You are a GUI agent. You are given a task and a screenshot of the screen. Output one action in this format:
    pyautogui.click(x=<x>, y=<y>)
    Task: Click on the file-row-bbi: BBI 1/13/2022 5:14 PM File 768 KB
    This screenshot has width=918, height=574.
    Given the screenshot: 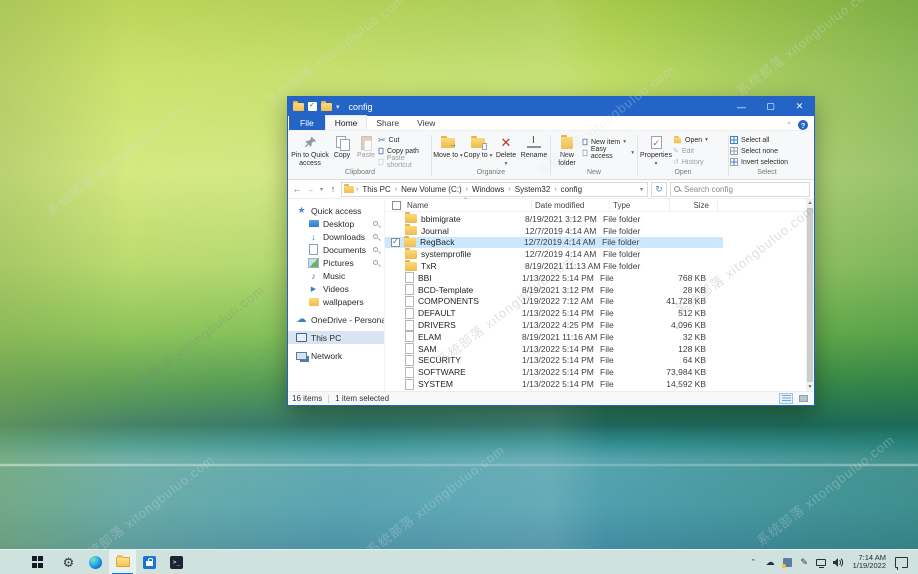 What is the action you would take?
    pyautogui.click(x=554, y=278)
    